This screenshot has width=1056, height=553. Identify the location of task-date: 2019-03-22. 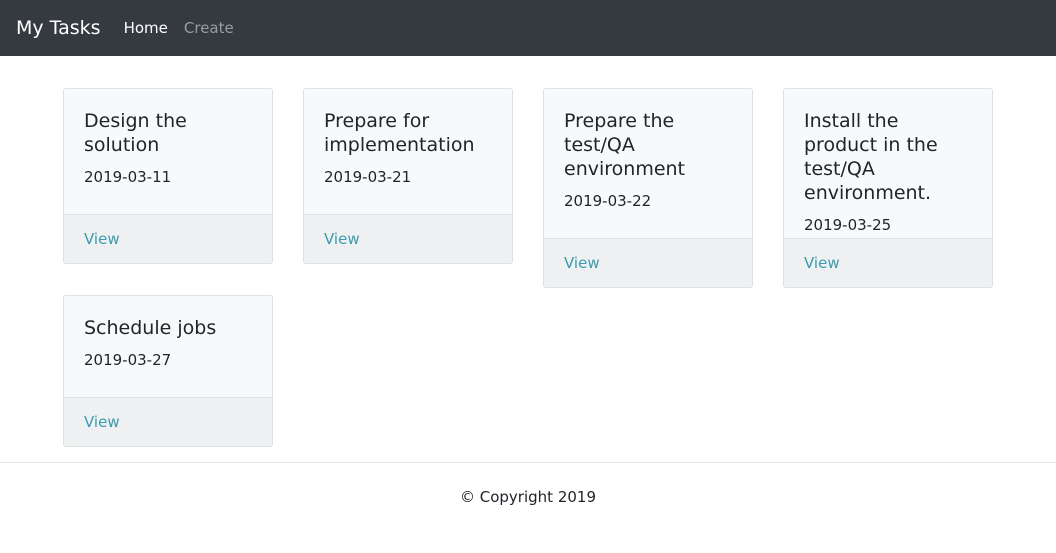
(608, 201).